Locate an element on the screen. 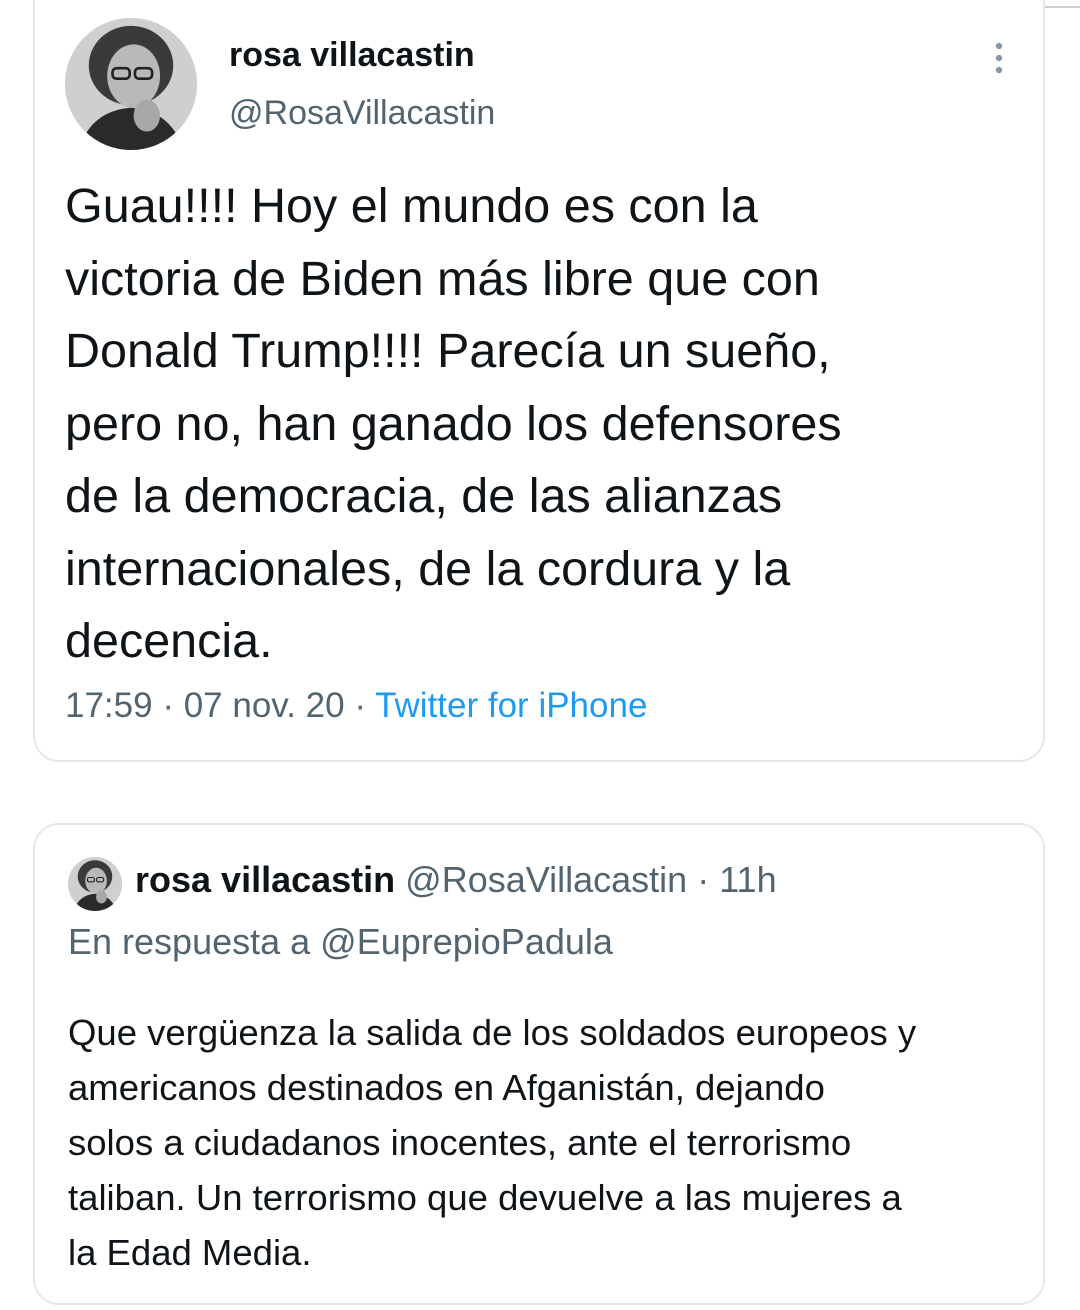  quoted-user-handle: @RosaVillacastin is located at coordinates (546, 879).